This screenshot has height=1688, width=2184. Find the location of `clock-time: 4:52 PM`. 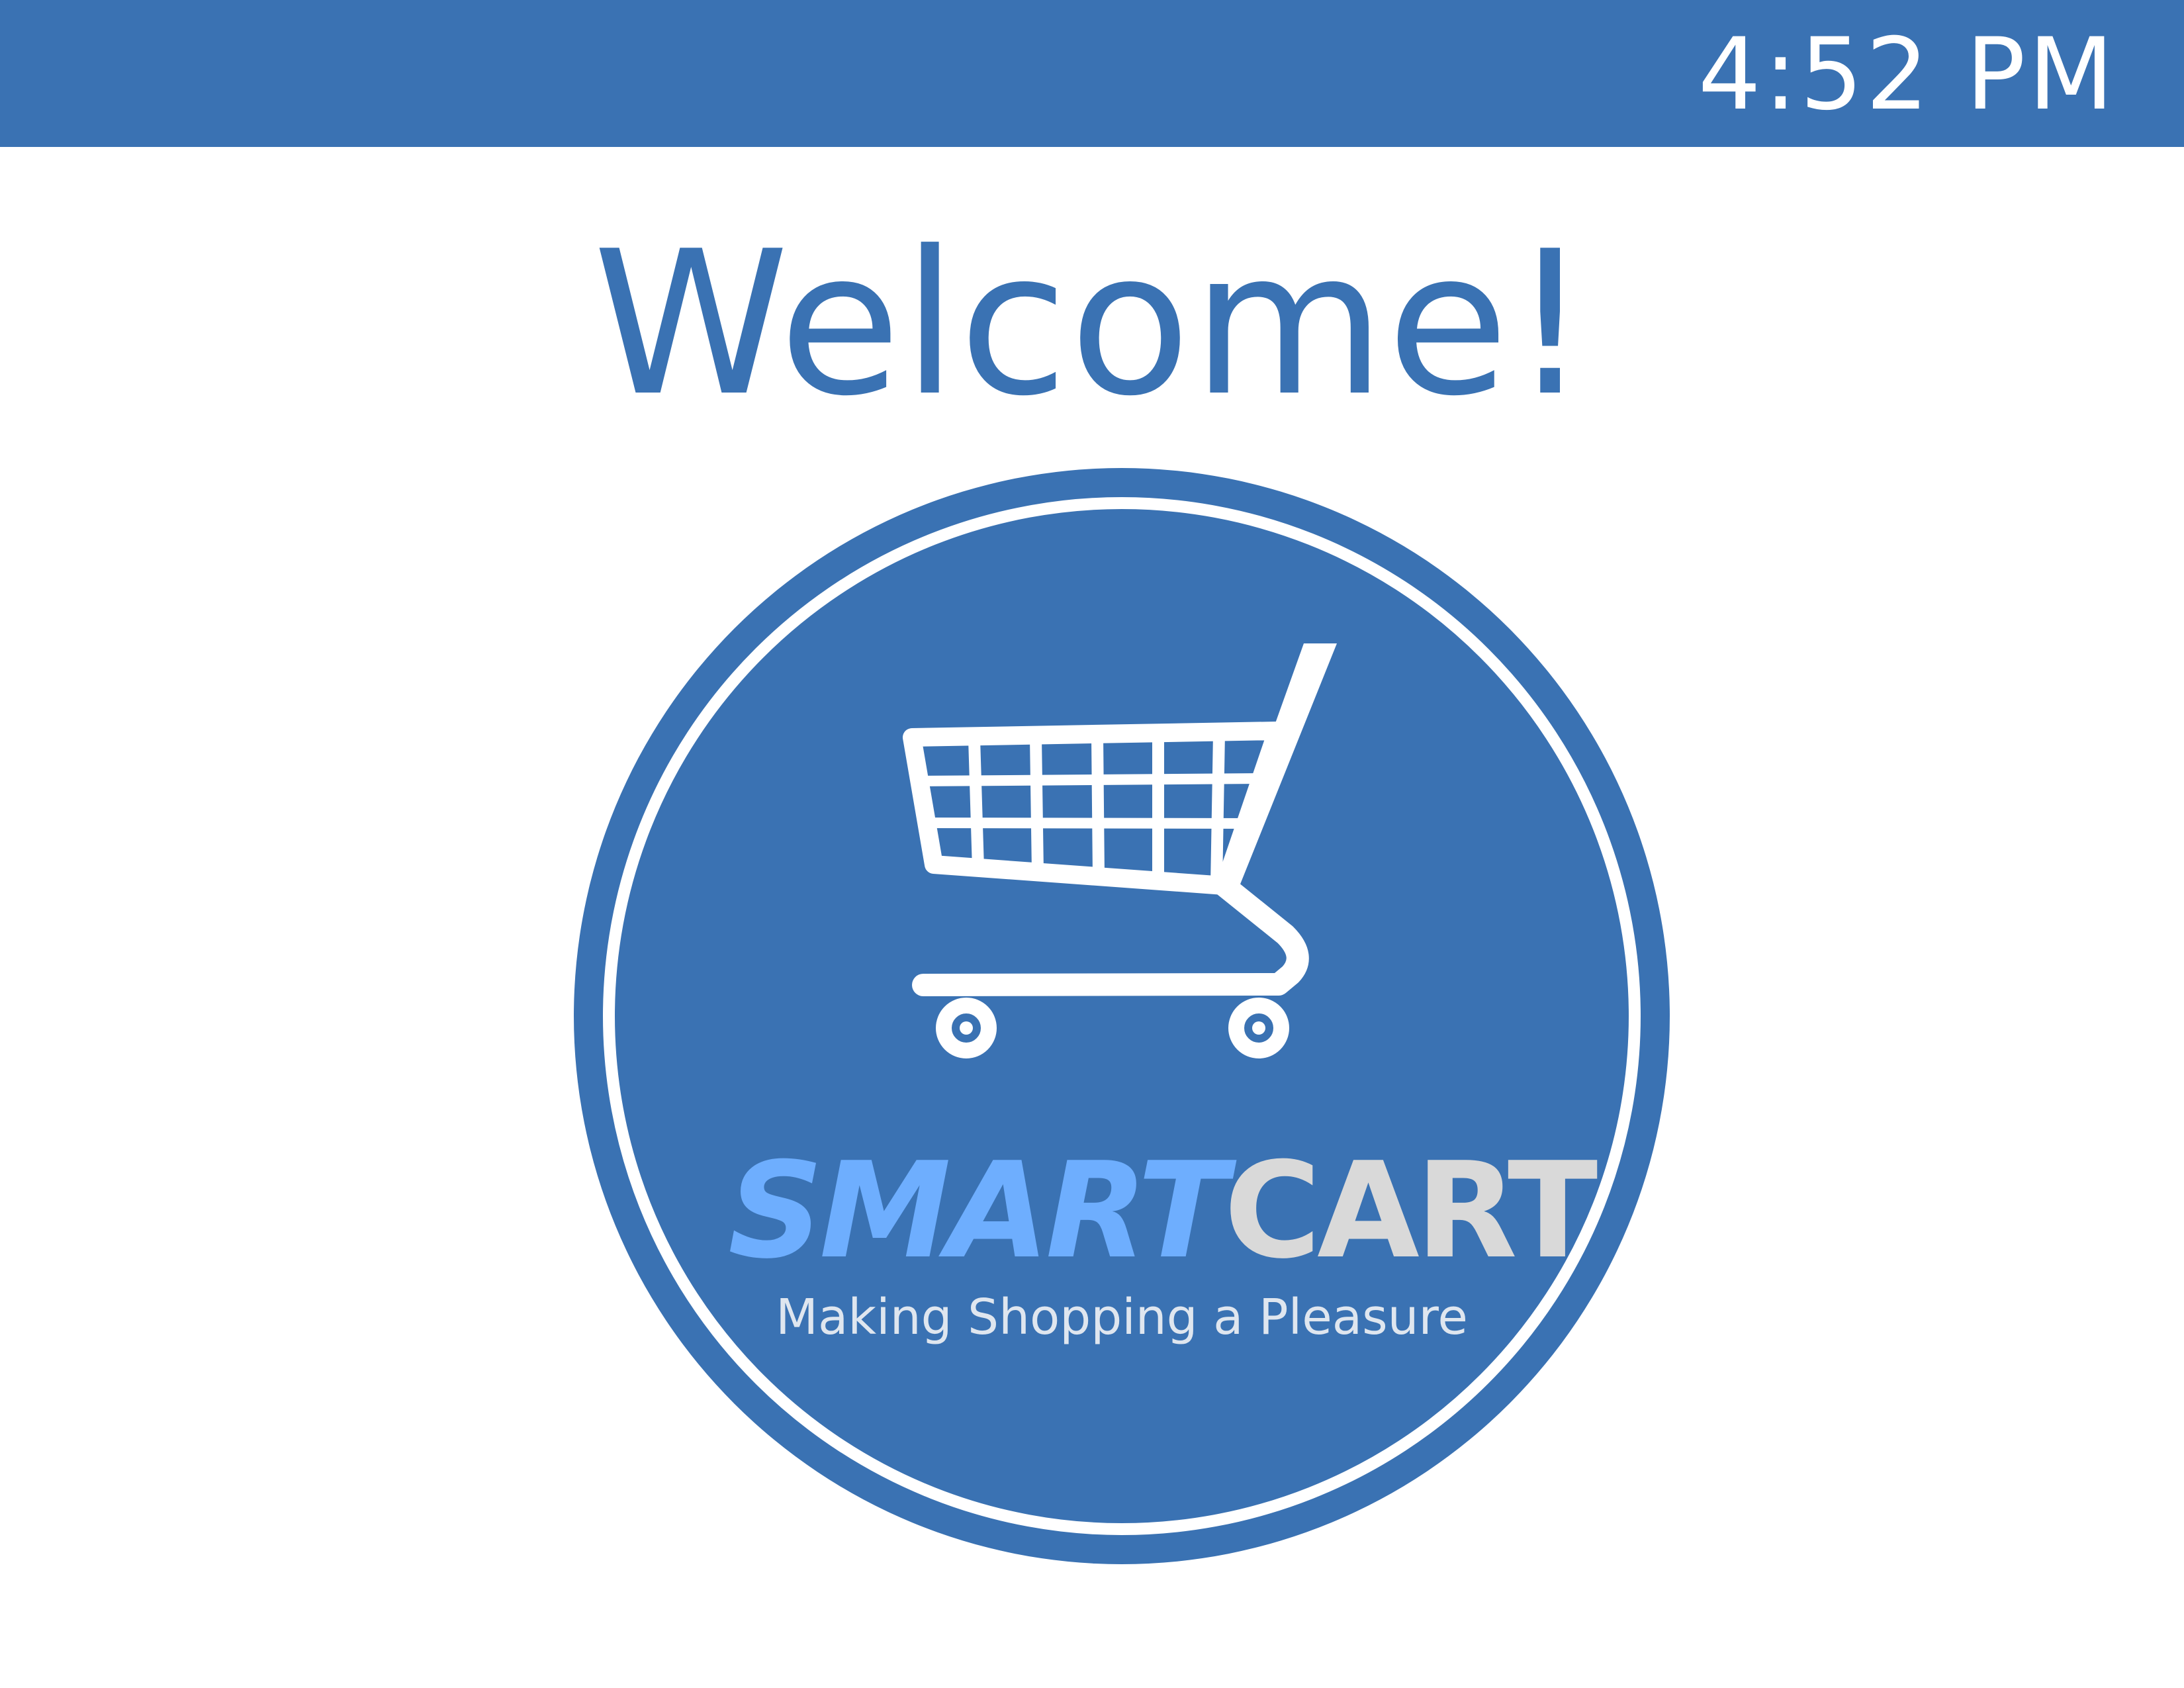

clock-time: 4:52 PM is located at coordinates (1907, 74).